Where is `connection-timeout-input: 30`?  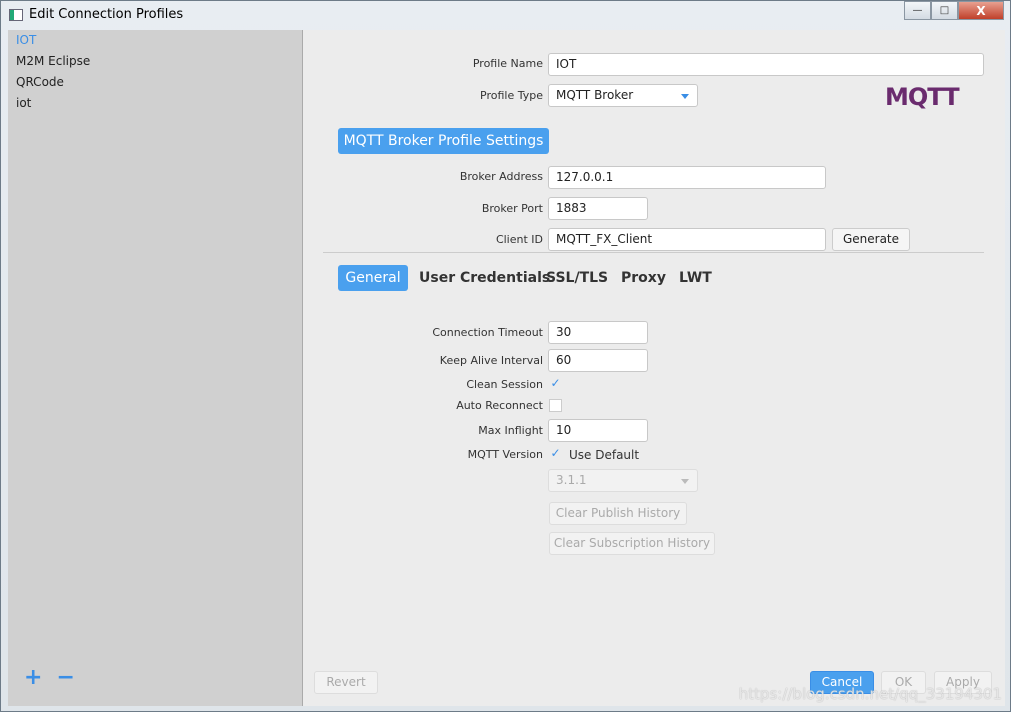 connection-timeout-input: 30 is located at coordinates (598, 332).